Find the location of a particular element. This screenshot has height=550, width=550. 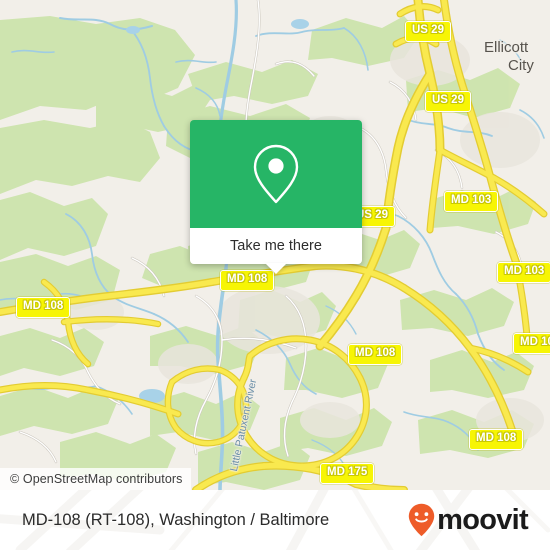

road-shield-md-108-east: MD 108 is located at coordinates (375, 354).